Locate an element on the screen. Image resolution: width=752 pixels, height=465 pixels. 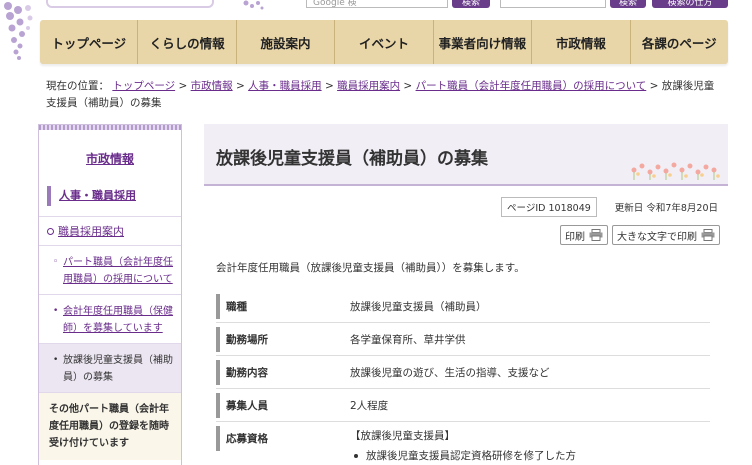
table-row: 職種 放課後児童支援員（補助員） is located at coordinates (463, 306).